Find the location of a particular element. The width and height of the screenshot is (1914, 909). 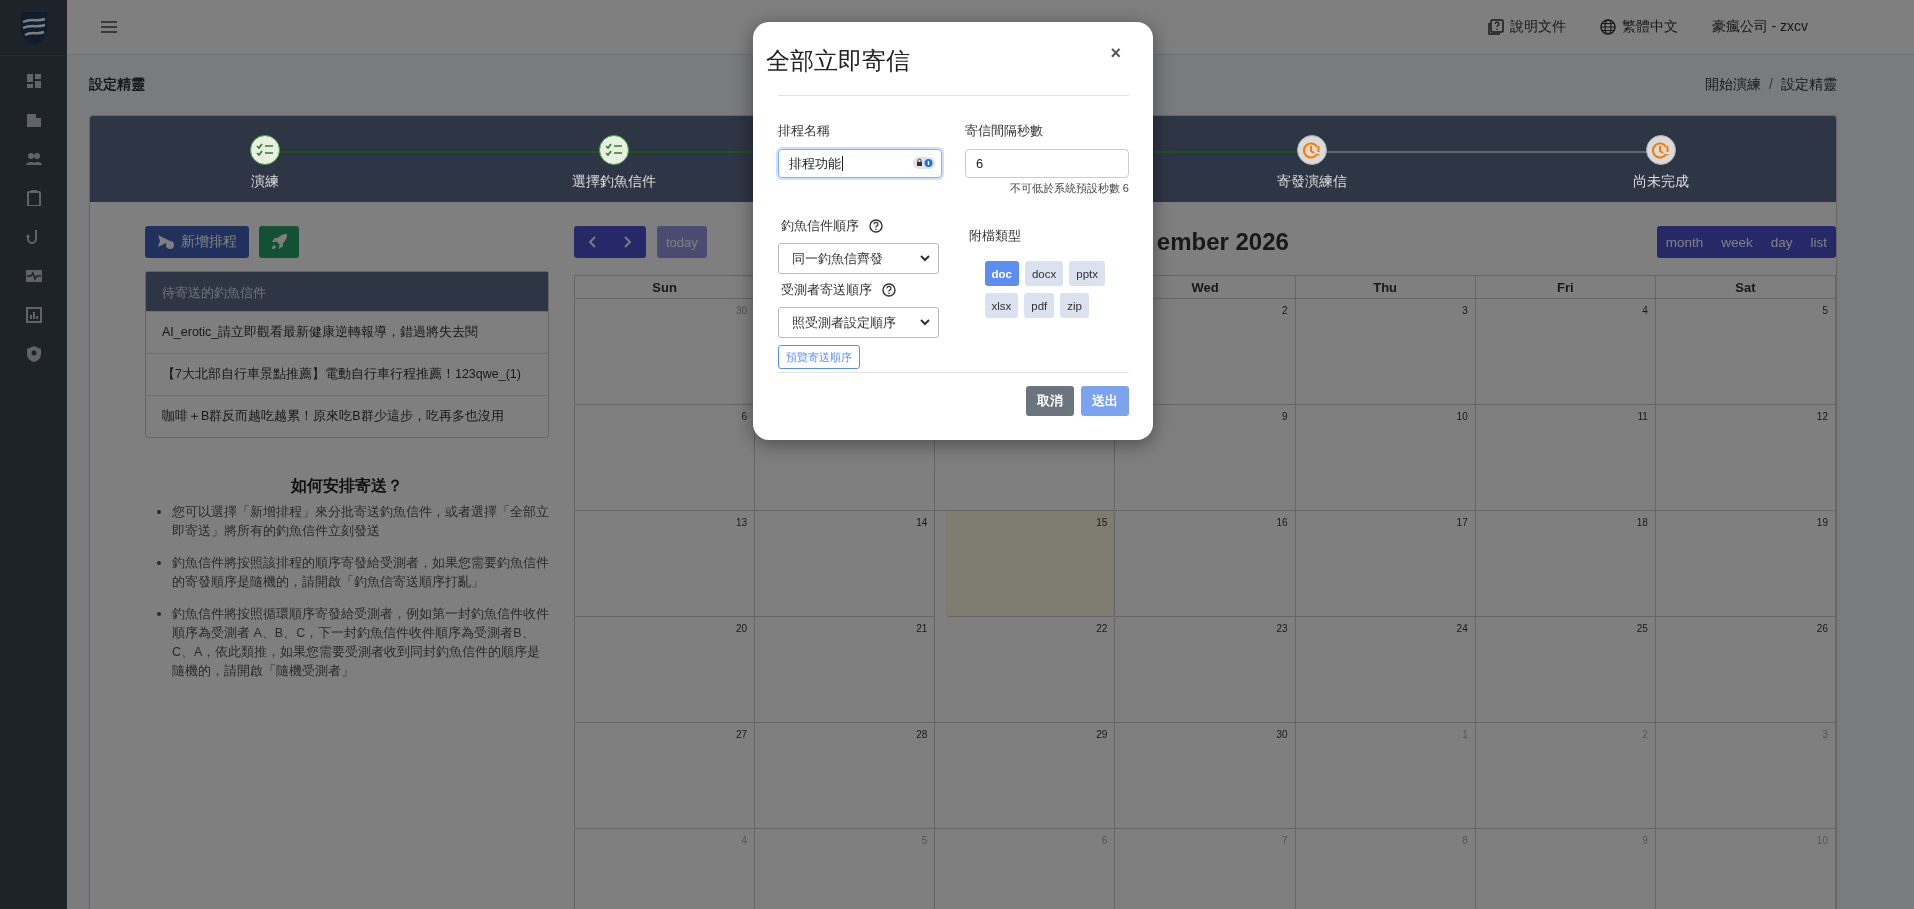

day-cell: 28 is located at coordinates (845, 776).